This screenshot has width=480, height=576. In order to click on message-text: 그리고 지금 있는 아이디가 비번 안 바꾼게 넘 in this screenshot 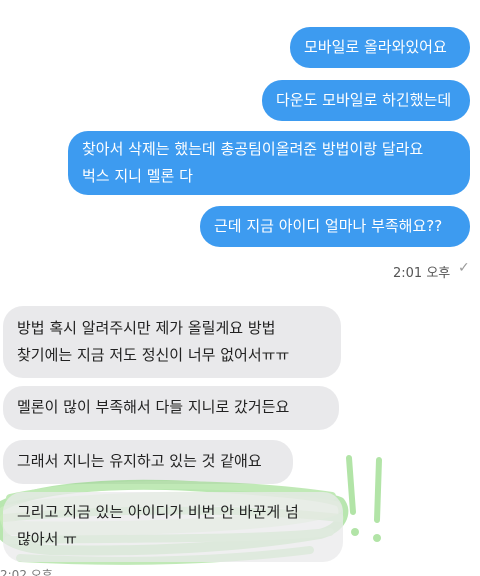, I will do `click(158, 512)`.